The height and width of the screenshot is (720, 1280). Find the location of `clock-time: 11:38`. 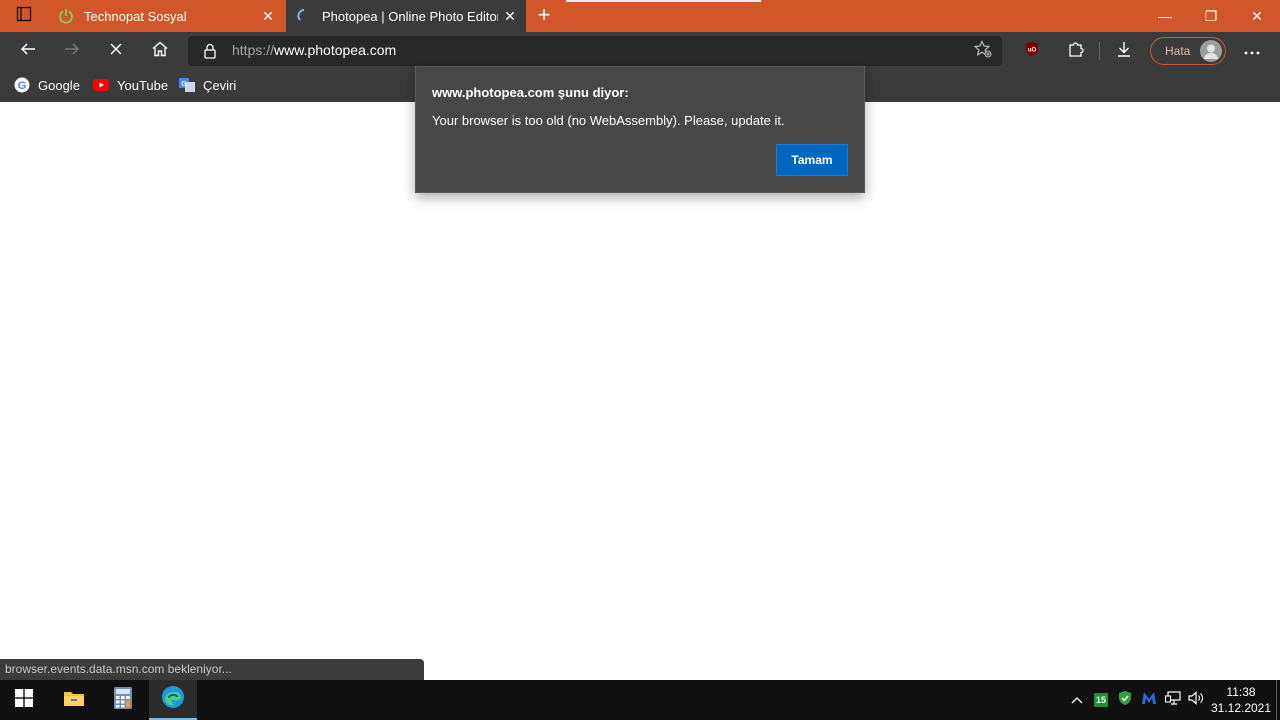

clock-time: 11:38 is located at coordinates (1241, 692).